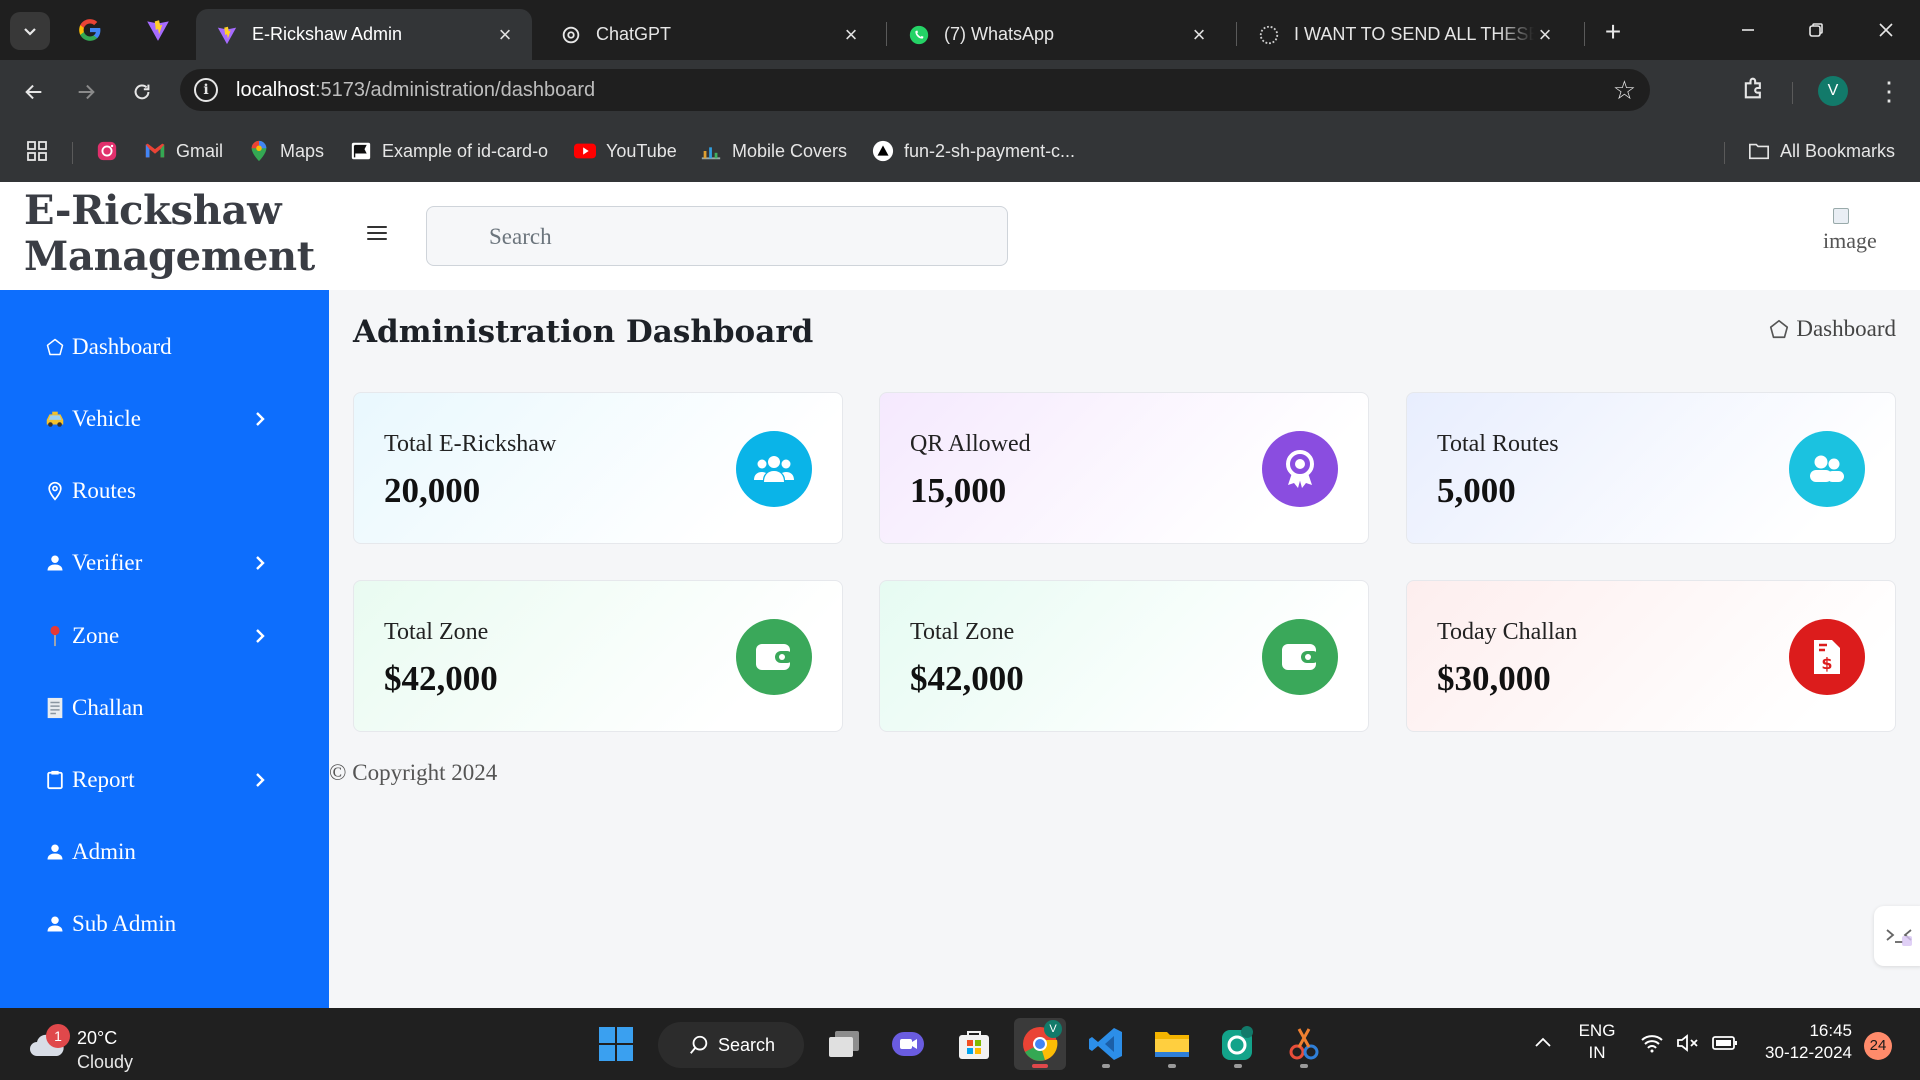 The height and width of the screenshot is (1080, 1920). What do you see at coordinates (164, 780) in the screenshot?
I see `sidebar-item-report: Report` at bounding box center [164, 780].